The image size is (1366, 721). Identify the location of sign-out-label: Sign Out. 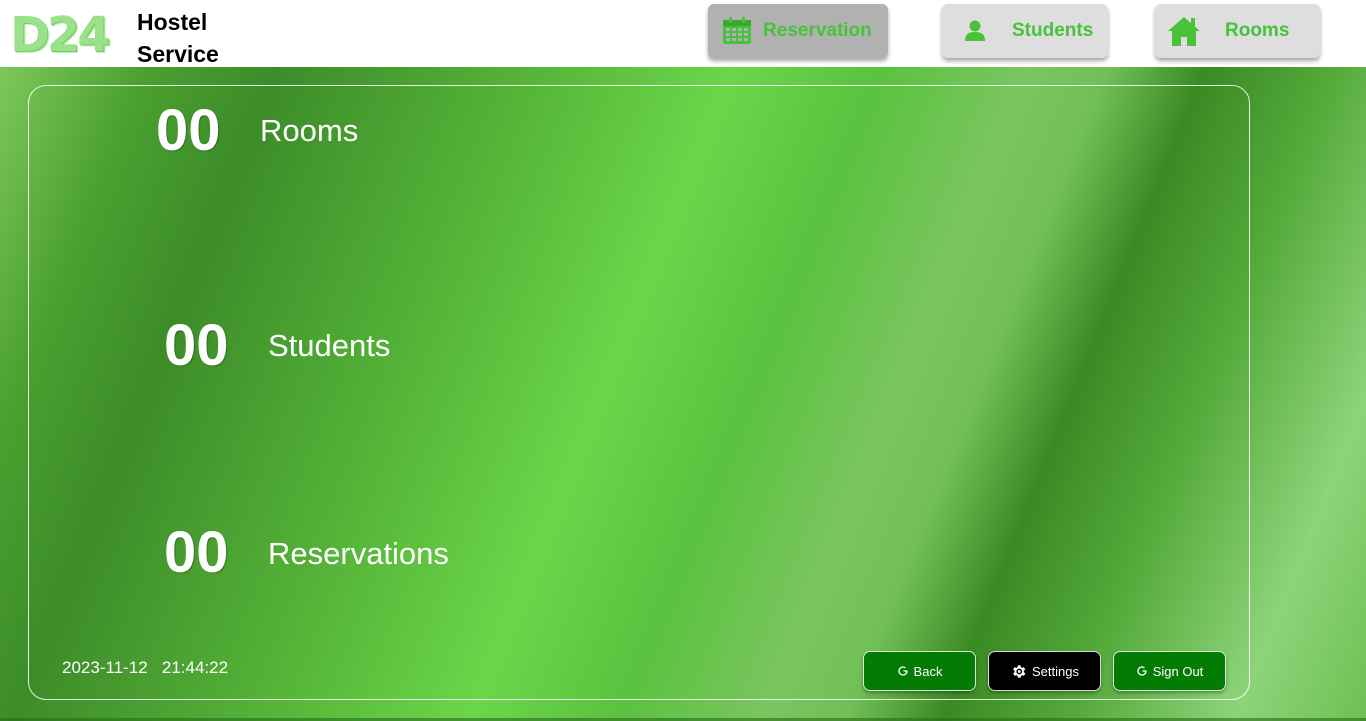
(1178, 671).